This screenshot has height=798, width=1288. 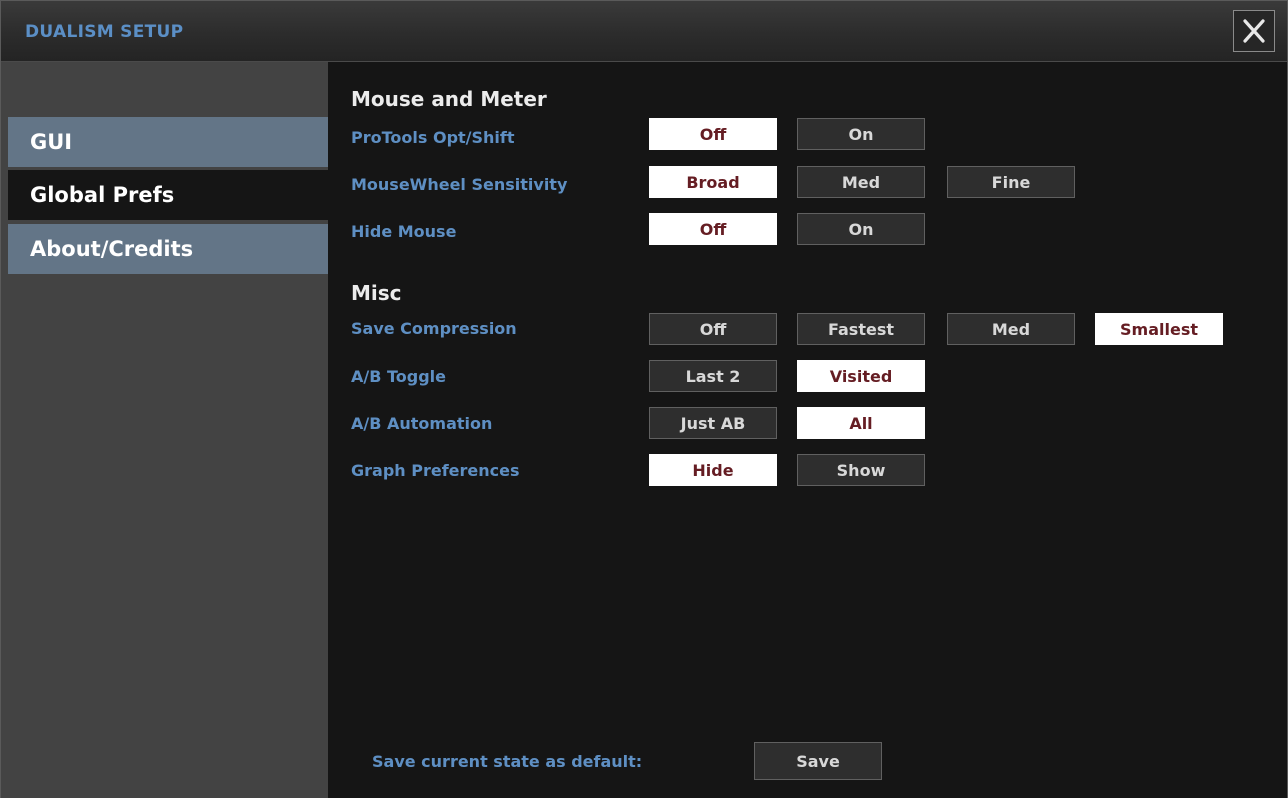 I want to click on section-heading-mouse-and-meter: Mouse and Meter, so click(x=449, y=99).